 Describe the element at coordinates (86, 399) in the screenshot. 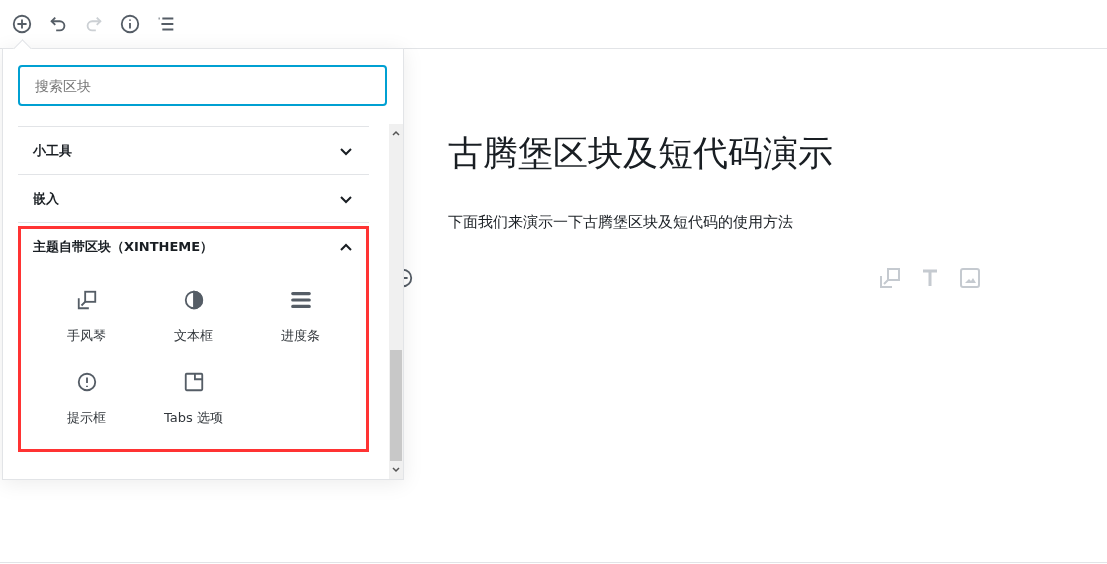

I see `block-item: 提示框` at that location.